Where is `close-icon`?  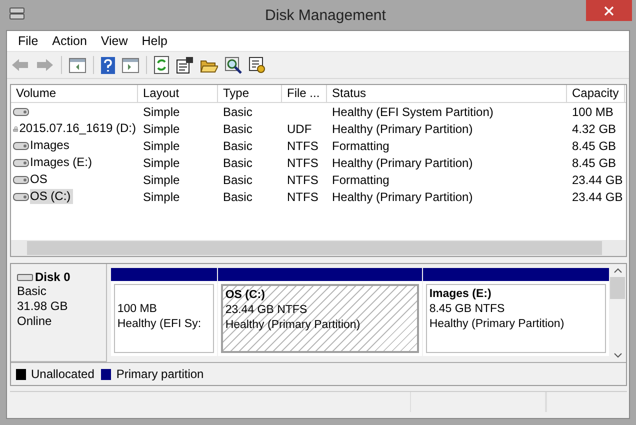
close-icon is located at coordinates (609, 11).